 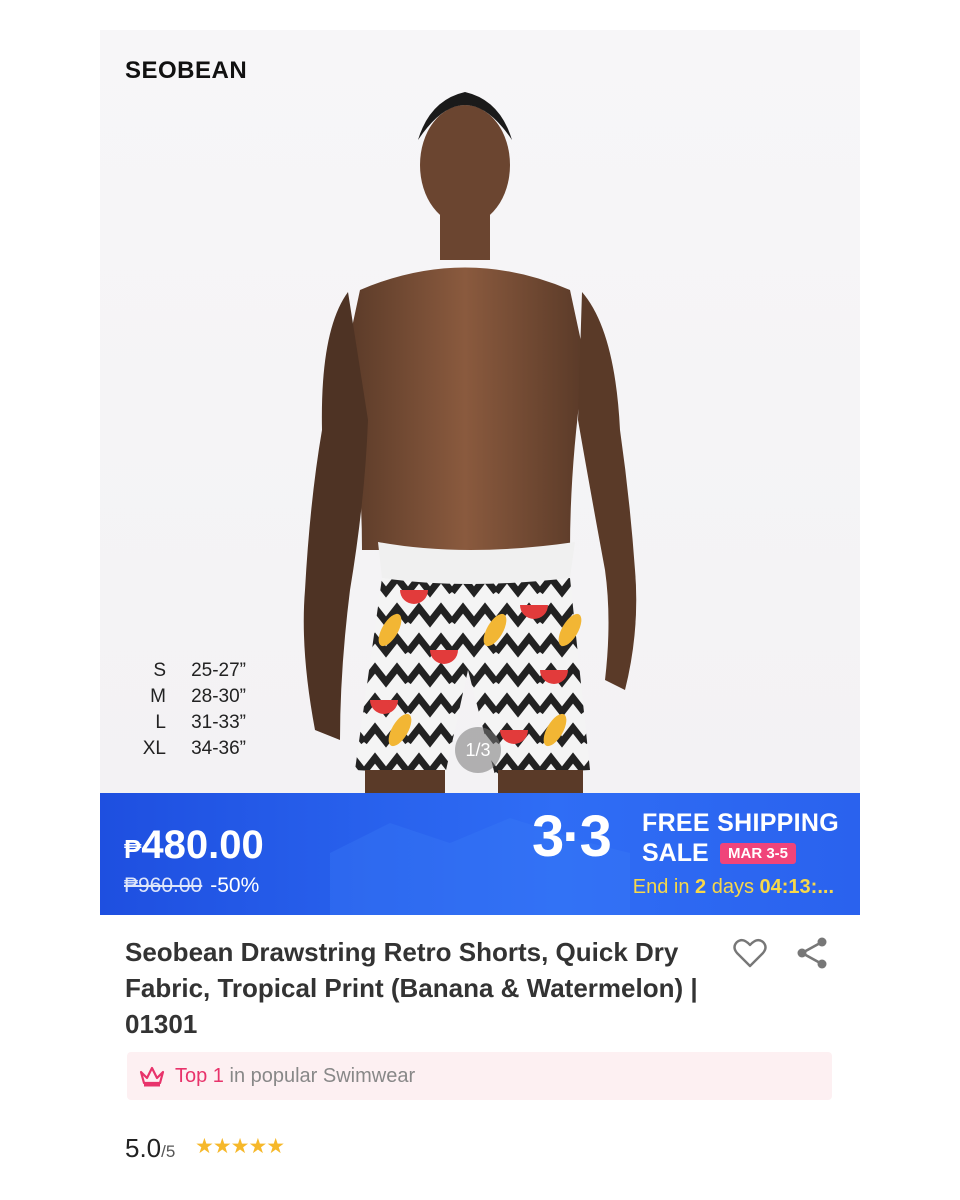 I want to click on size-range: 34-36”, so click(x=218, y=748).